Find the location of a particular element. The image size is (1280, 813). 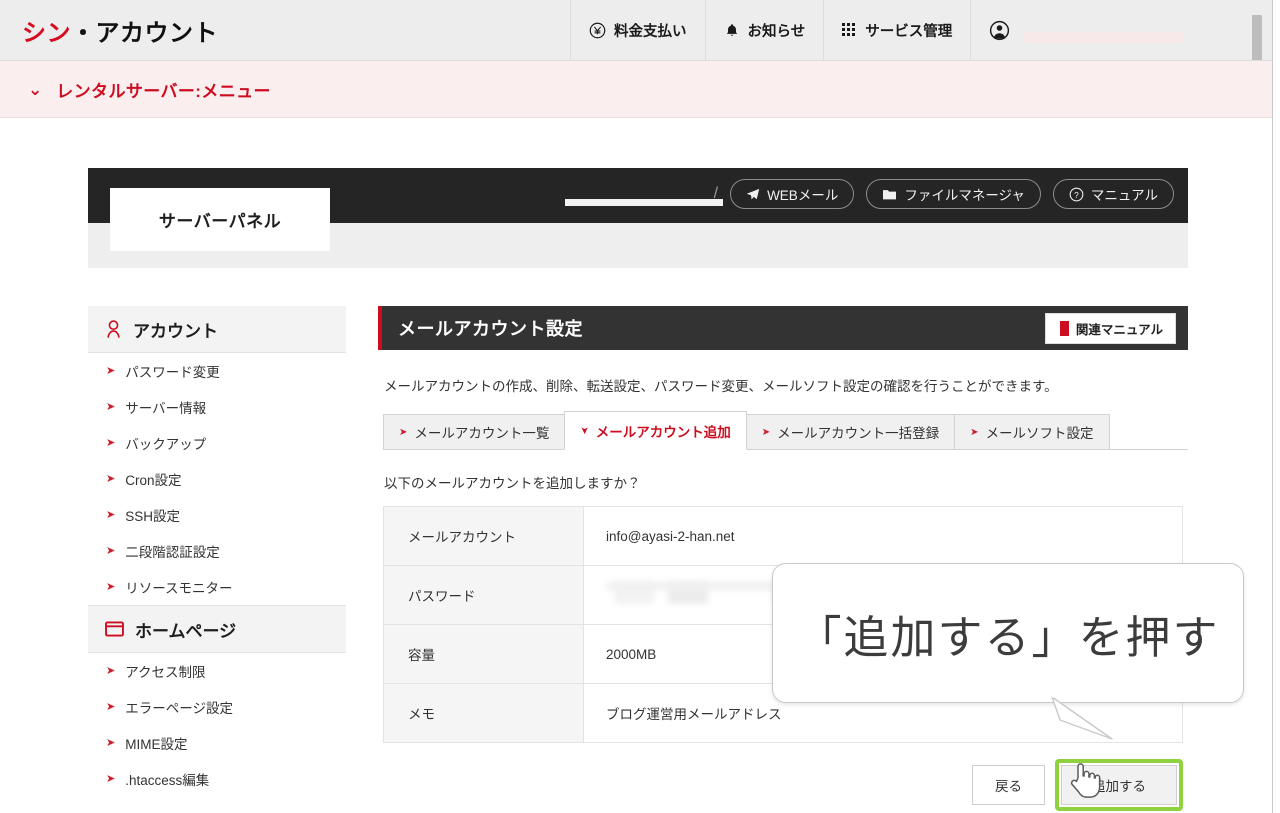

manual-pill-button: ? マニュアル is located at coordinates (1113, 194).